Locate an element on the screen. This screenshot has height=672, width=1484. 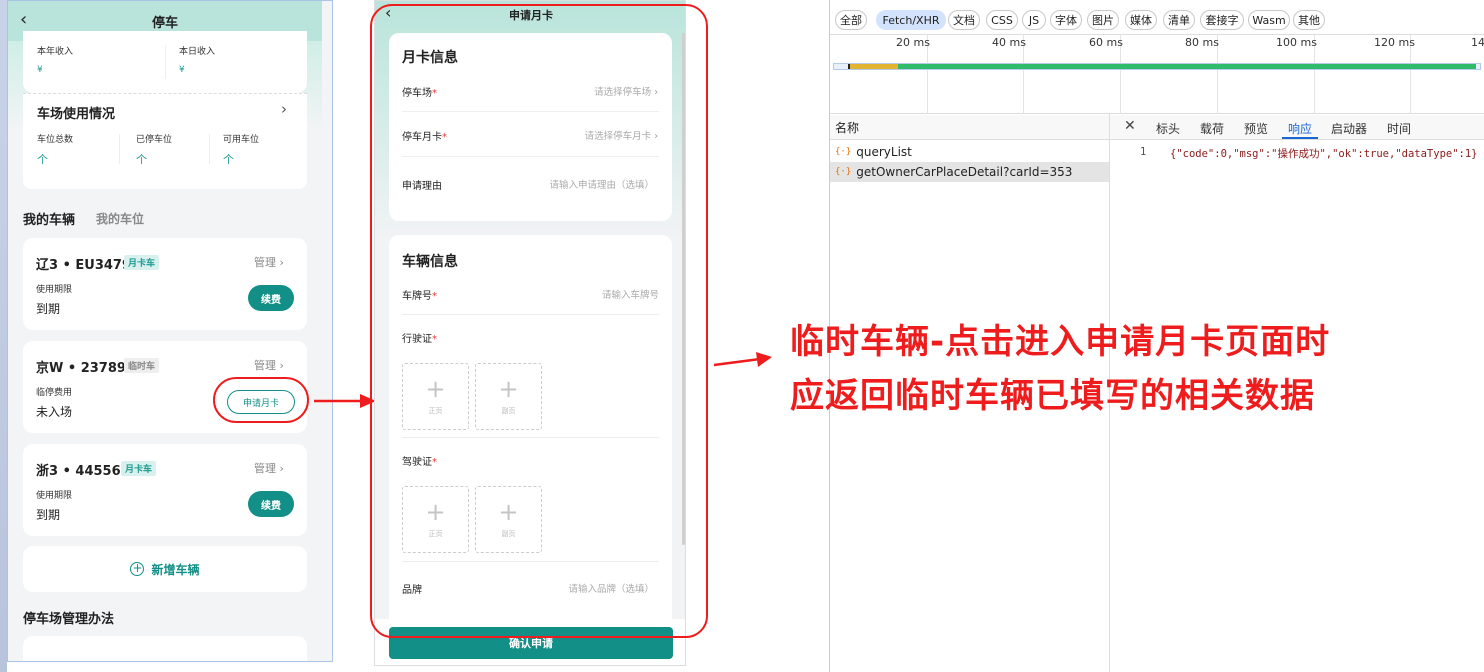
day-income-label: 本日收入 is located at coordinates (197, 52).